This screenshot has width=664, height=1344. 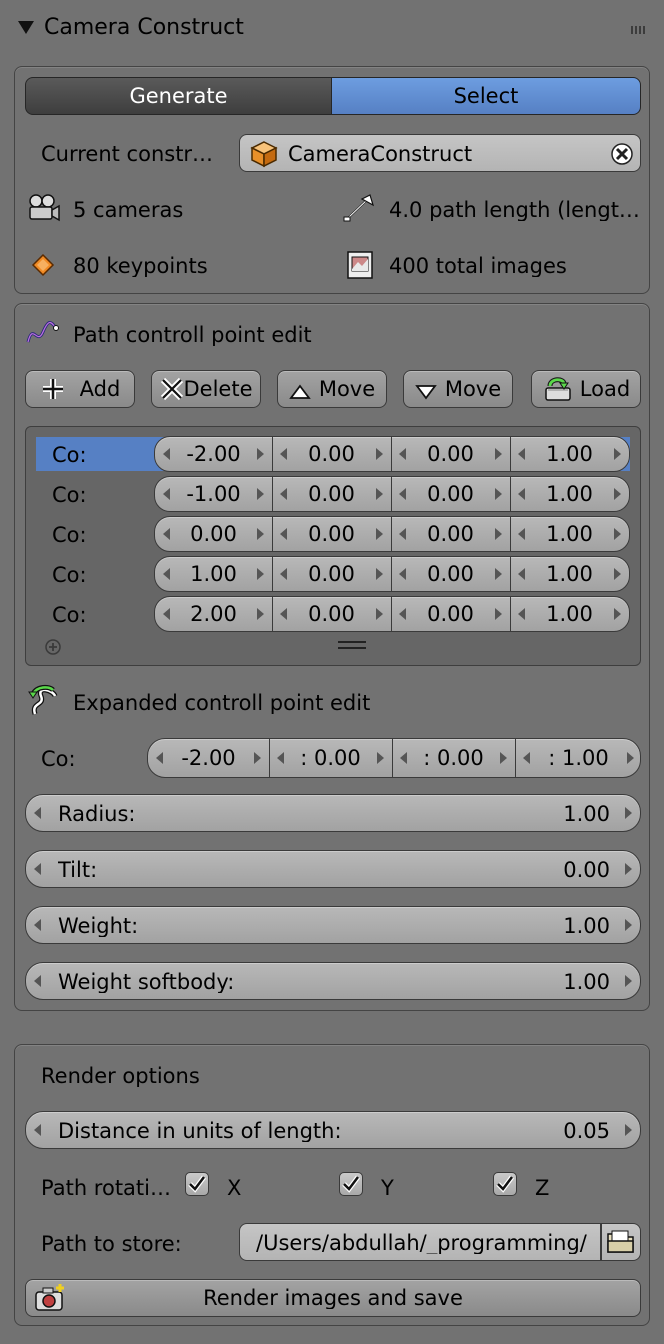 What do you see at coordinates (333, 981) in the screenshot?
I see `weight-softbody-slider: Weight softbody: 1.00` at bounding box center [333, 981].